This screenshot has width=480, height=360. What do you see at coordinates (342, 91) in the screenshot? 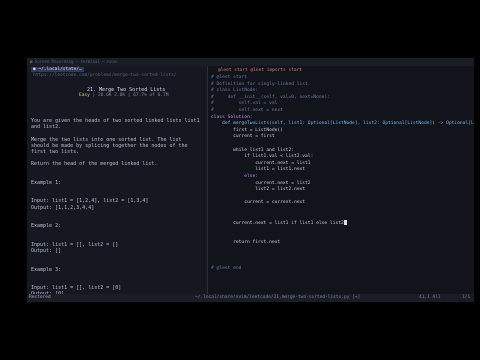
I see `code-line: # class ListNode:` at bounding box center [342, 91].